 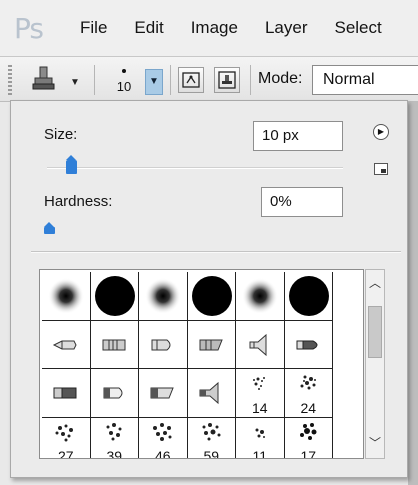 What do you see at coordinates (10, 80) in the screenshot?
I see `options-bar-grip` at bounding box center [10, 80].